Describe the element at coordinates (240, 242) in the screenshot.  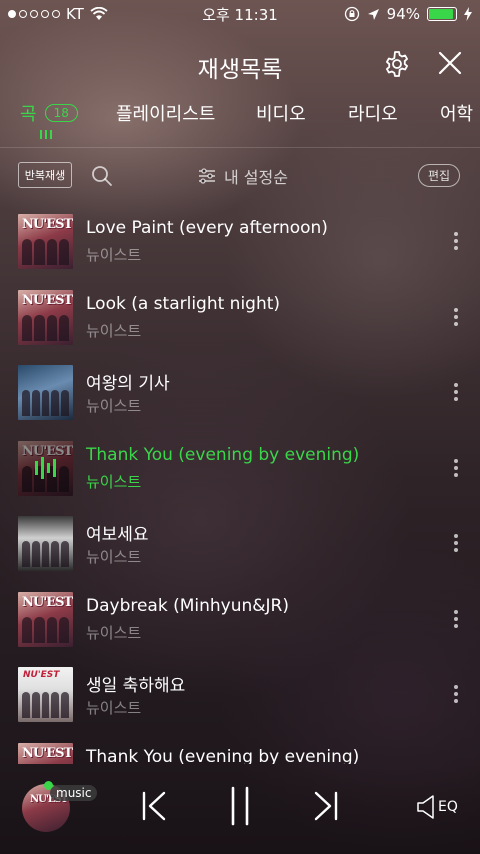
I see `track-row: NU'EST Love Paint (every afternoon) 뉴이스트` at that location.